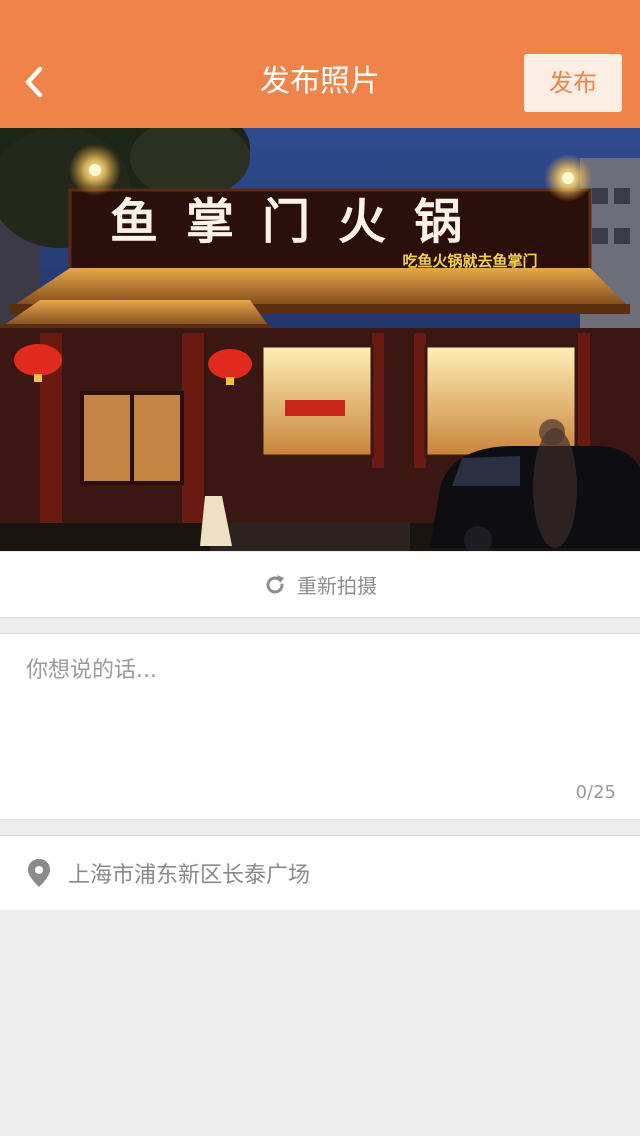 Image resolution: width=640 pixels, height=1136 pixels. What do you see at coordinates (320, 872) in the screenshot?
I see `location-row: 上海市浦东新区长泰广场` at bounding box center [320, 872].